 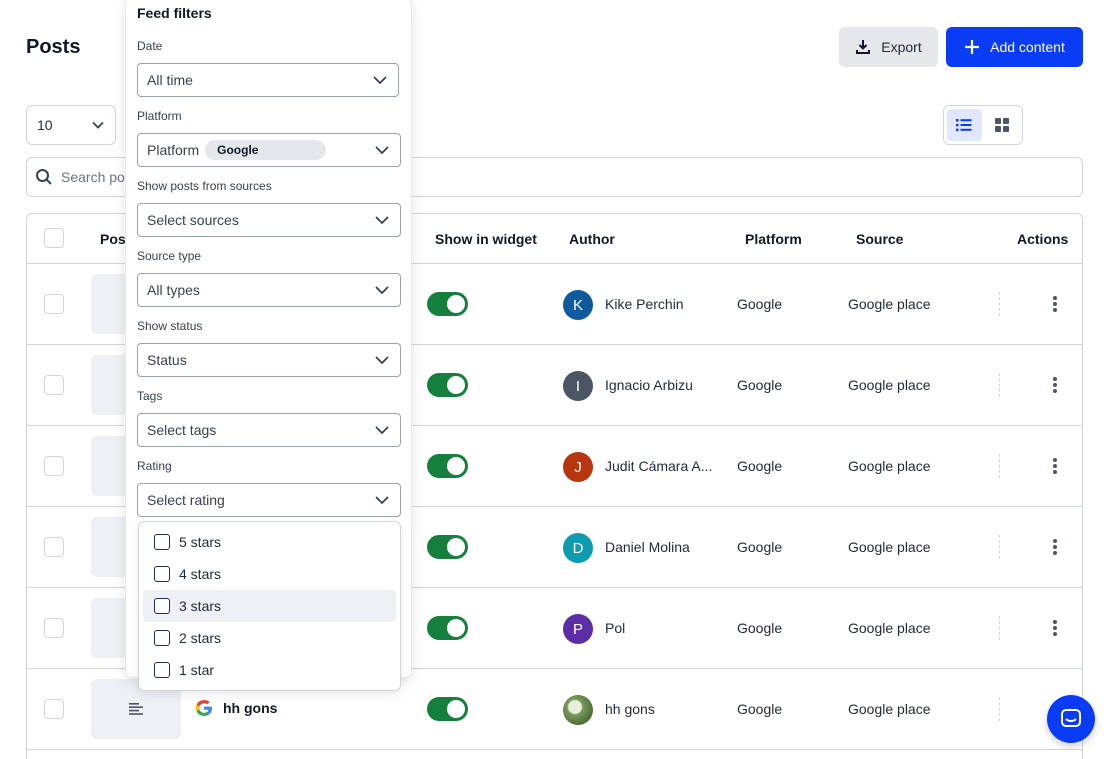 I want to click on rating-option-label: 5 stars, so click(x=200, y=542).